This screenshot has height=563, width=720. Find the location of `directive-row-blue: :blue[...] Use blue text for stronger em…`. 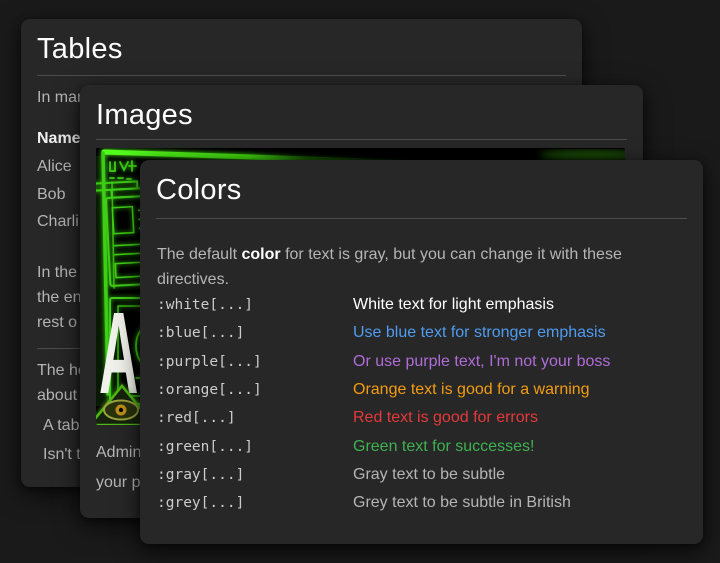

directive-row-blue: :blue[...] Use blue text for stronger em… is located at coordinates (421, 333).